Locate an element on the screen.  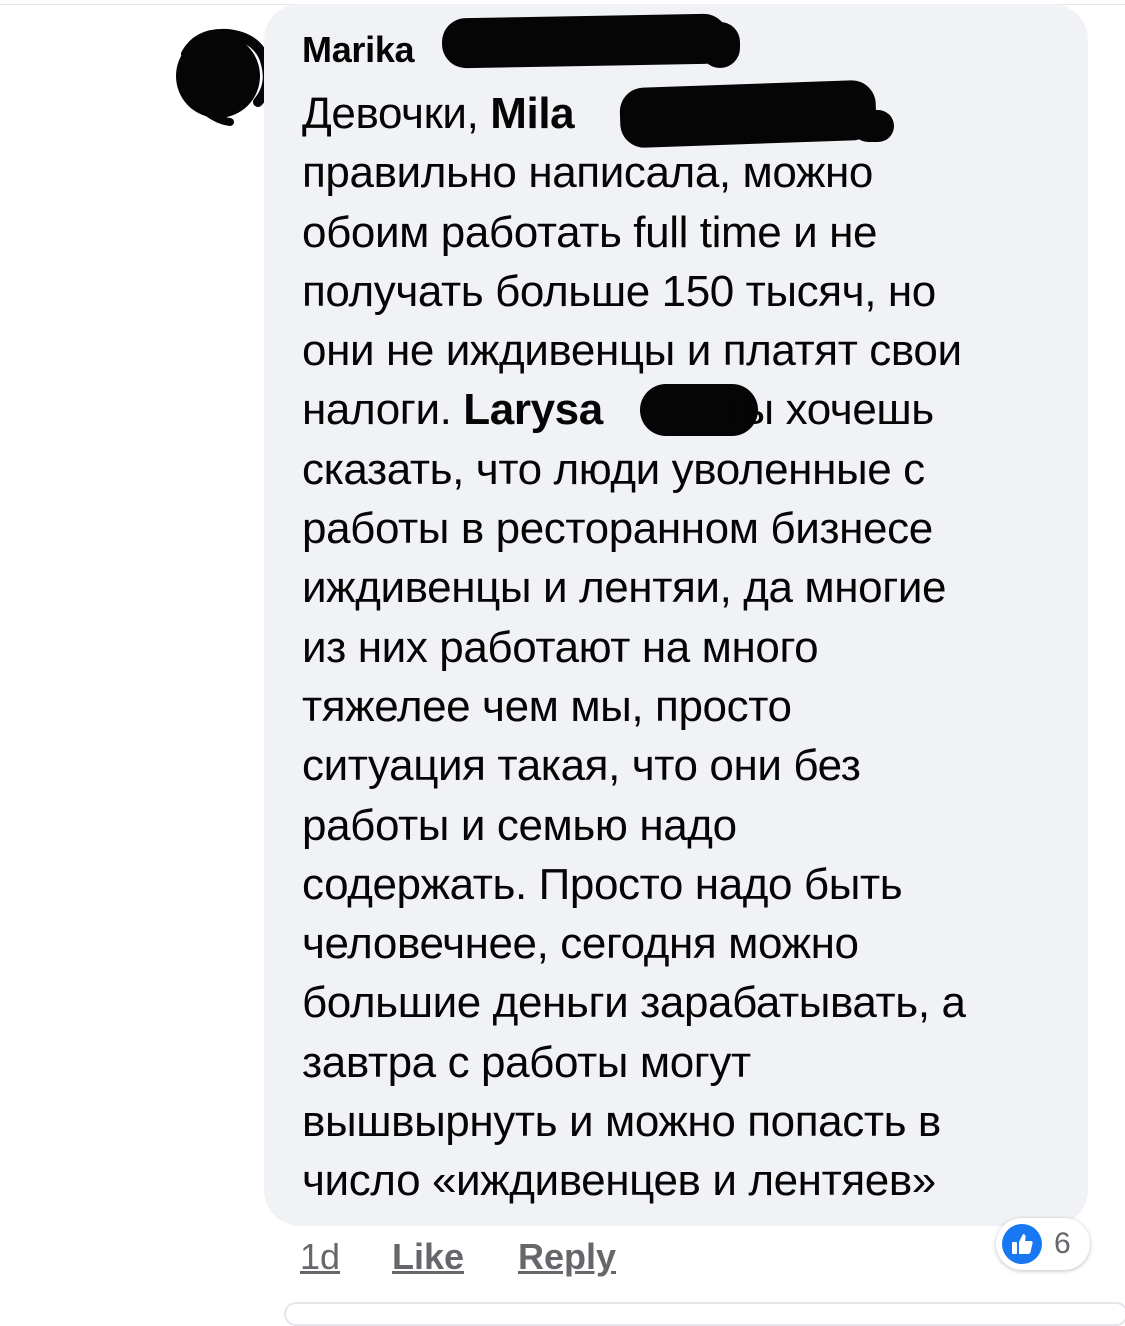
comment-line: завтра с работы могут is located at coordinates (526, 1062).